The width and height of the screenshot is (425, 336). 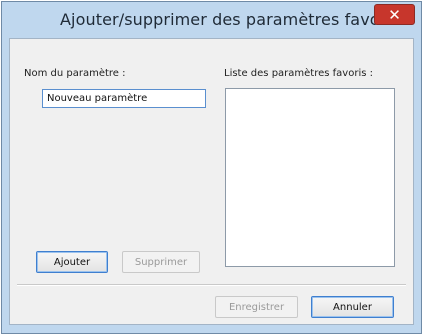 I want to click on separator, so click(x=211, y=285).